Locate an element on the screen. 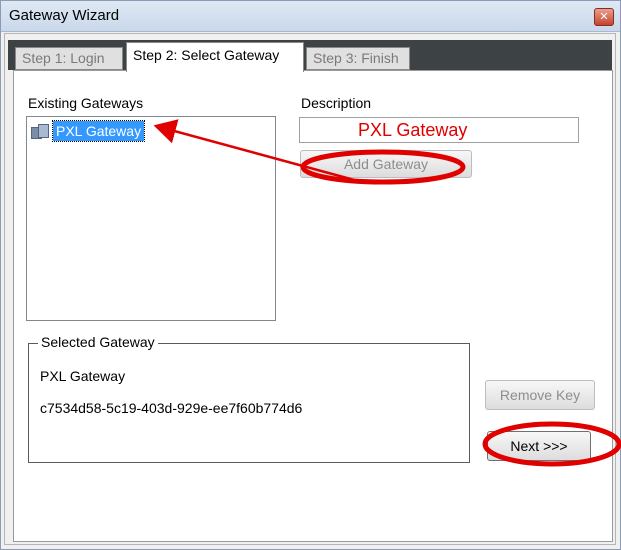 The height and width of the screenshot is (550, 621). tab-step2-select-gateway: Step 2: Select Gateway is located at coordinates (215, 57).